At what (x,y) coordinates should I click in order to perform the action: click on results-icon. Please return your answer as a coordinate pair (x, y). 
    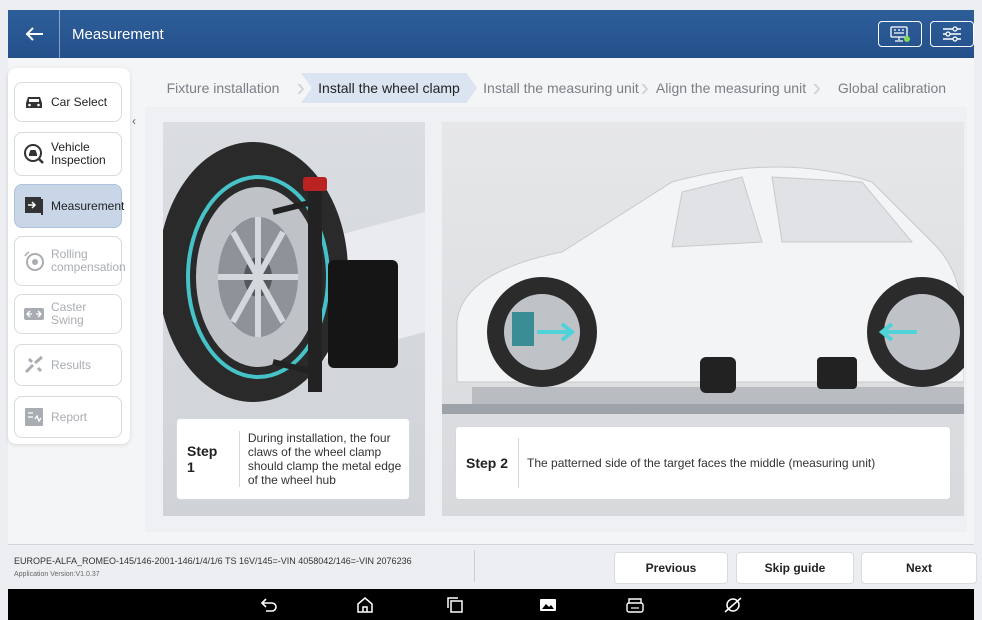
    Looking at the image, I should click on (33, 364).